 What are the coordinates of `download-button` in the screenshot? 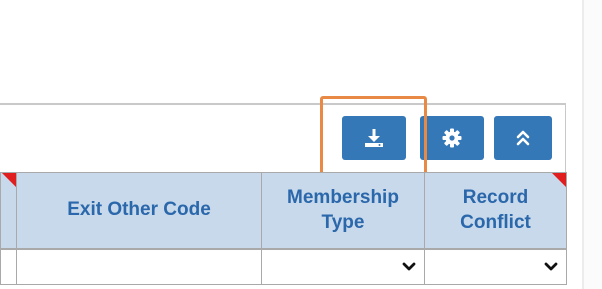 It's located at (374, 138).